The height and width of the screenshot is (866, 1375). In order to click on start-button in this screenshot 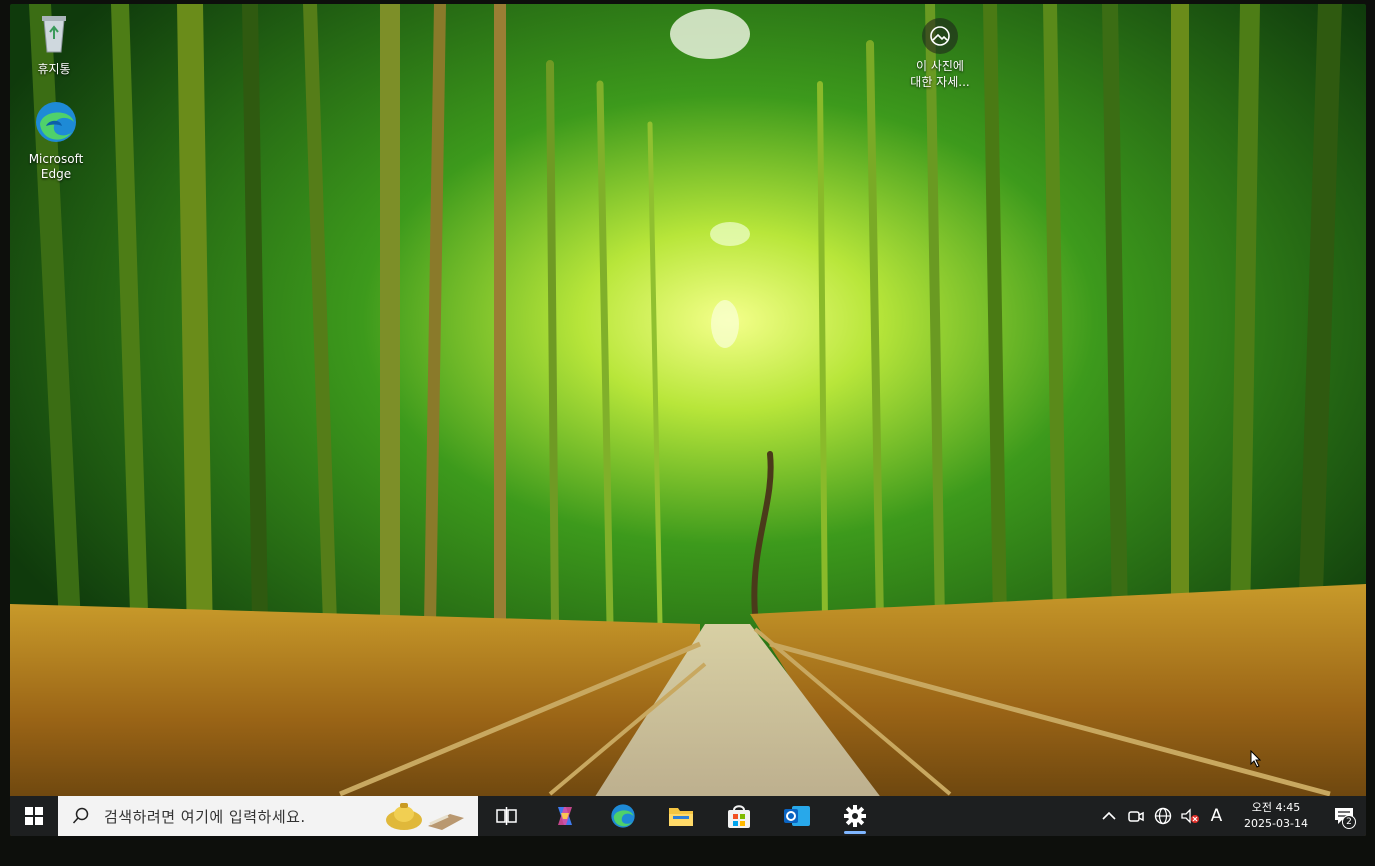, I will do `click(34, 816)`.